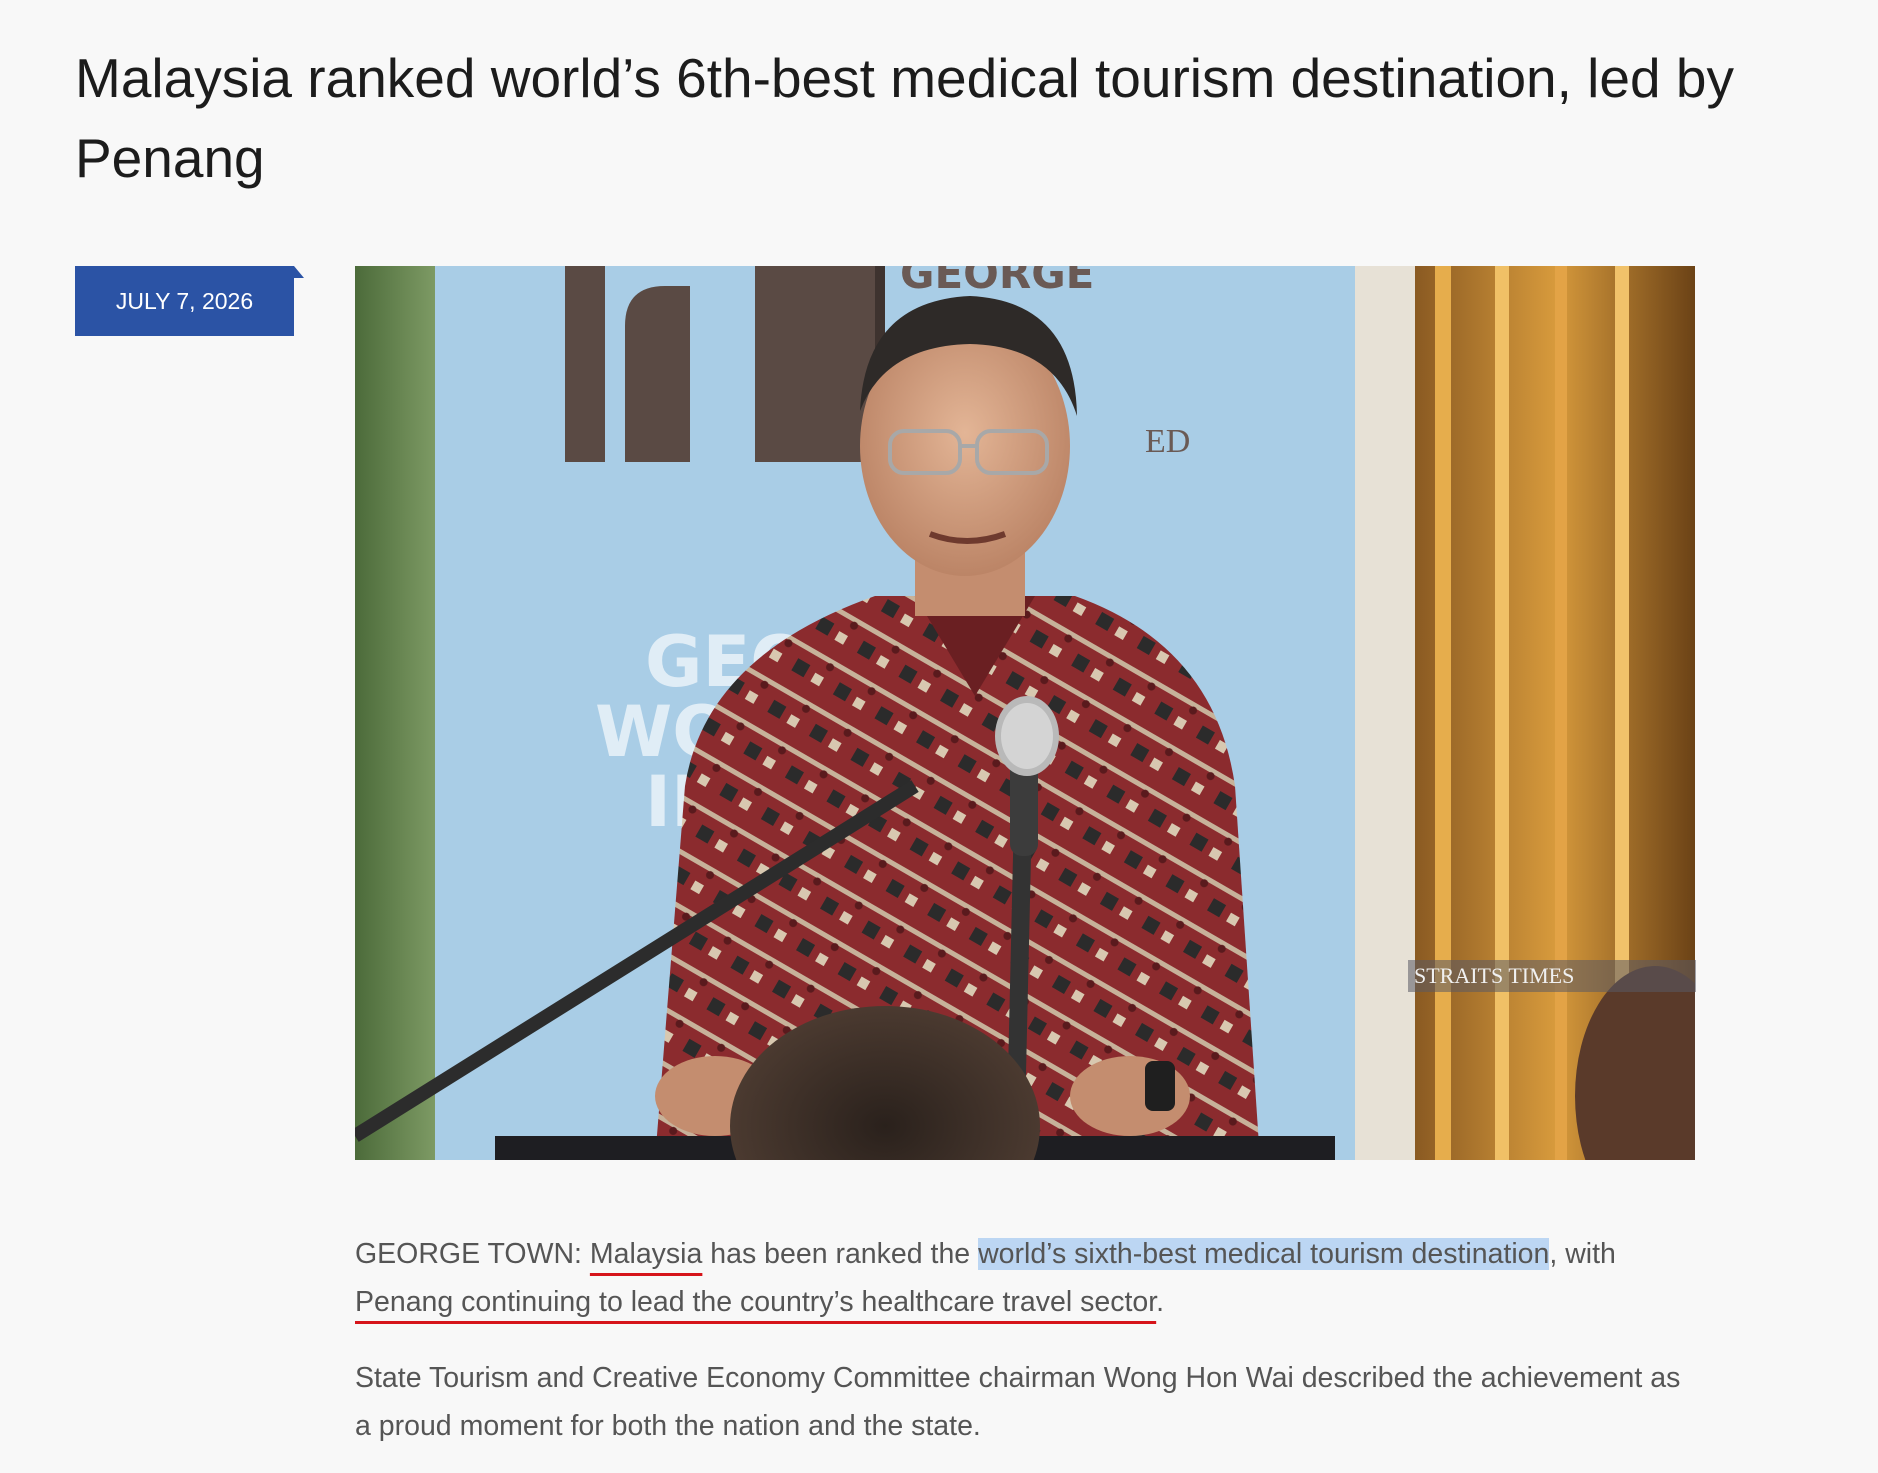 This screenshot has width=1878, height=1473. Describe the element at coordinates (1160, 1302) in the screenshot. I see `paragraph-text-end: .` at that location.